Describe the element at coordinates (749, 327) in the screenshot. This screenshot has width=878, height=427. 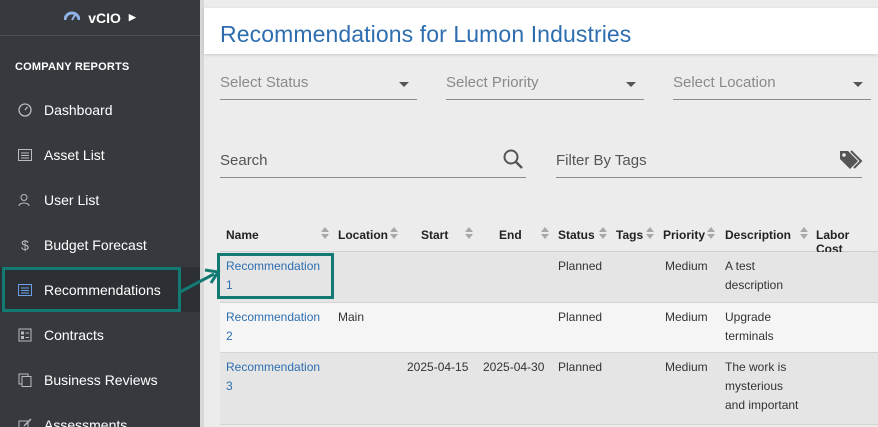
I see `description-cell: Upgrade terminals` at that location.